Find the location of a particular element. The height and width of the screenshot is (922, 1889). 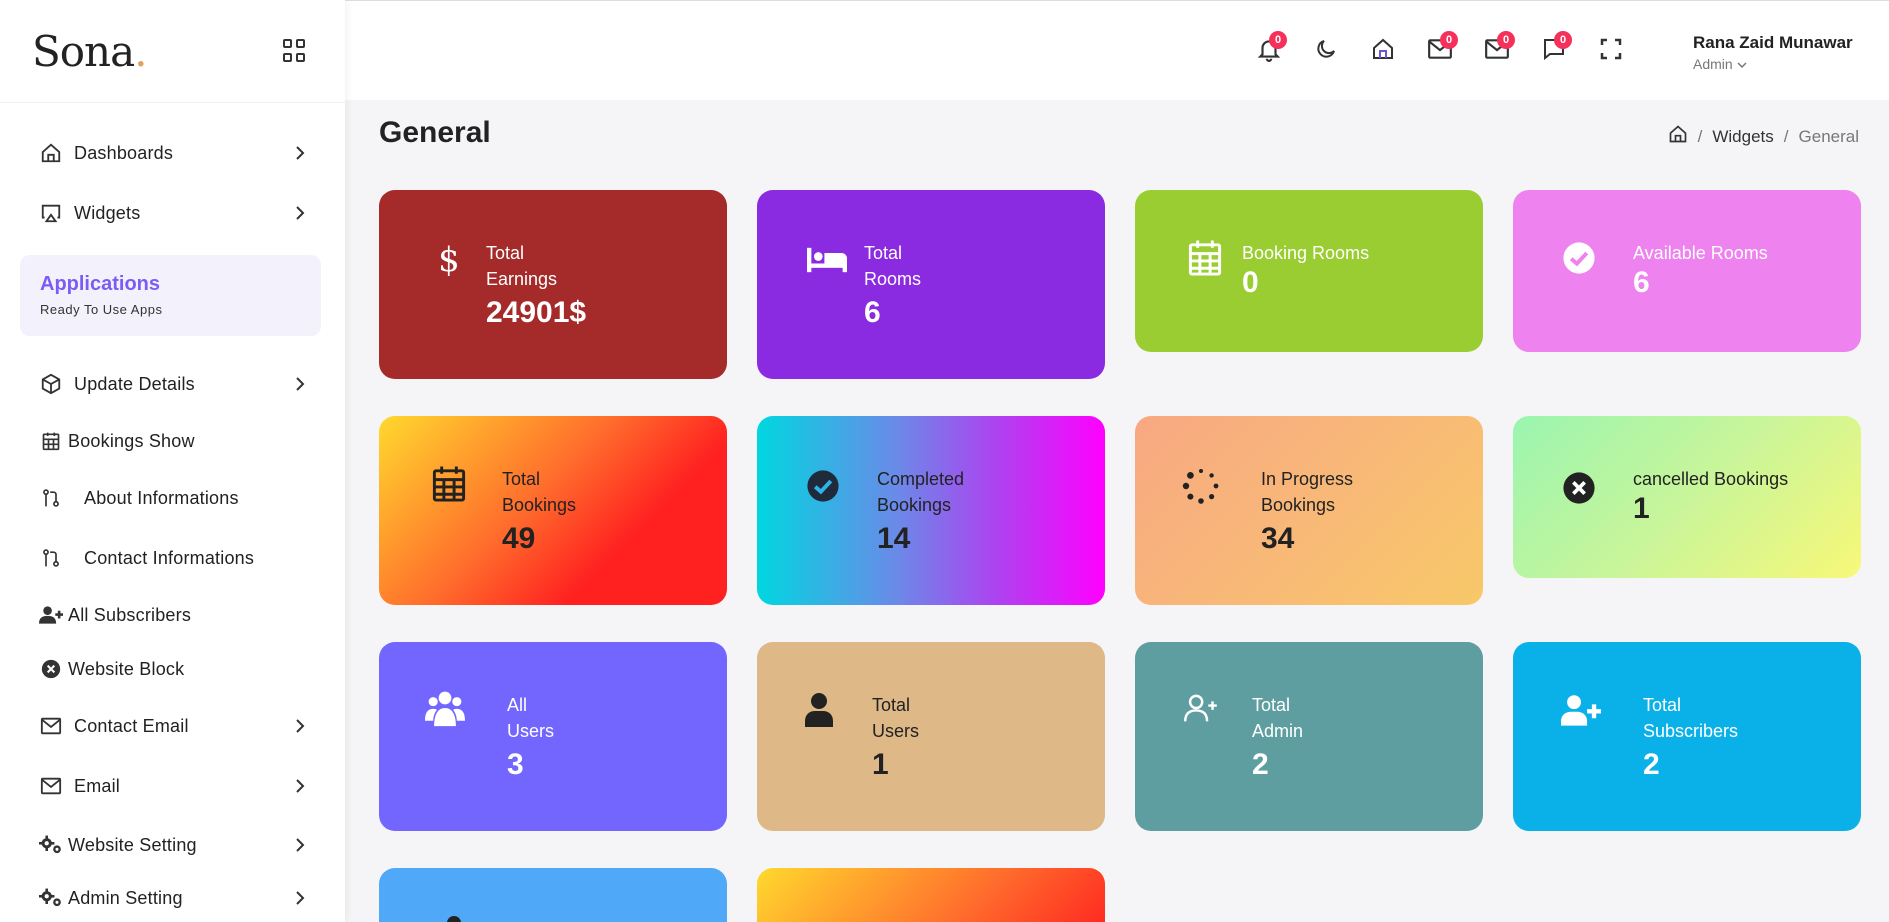

sidebar-item-widgets: Widgets is located at coordinates (172, 213).